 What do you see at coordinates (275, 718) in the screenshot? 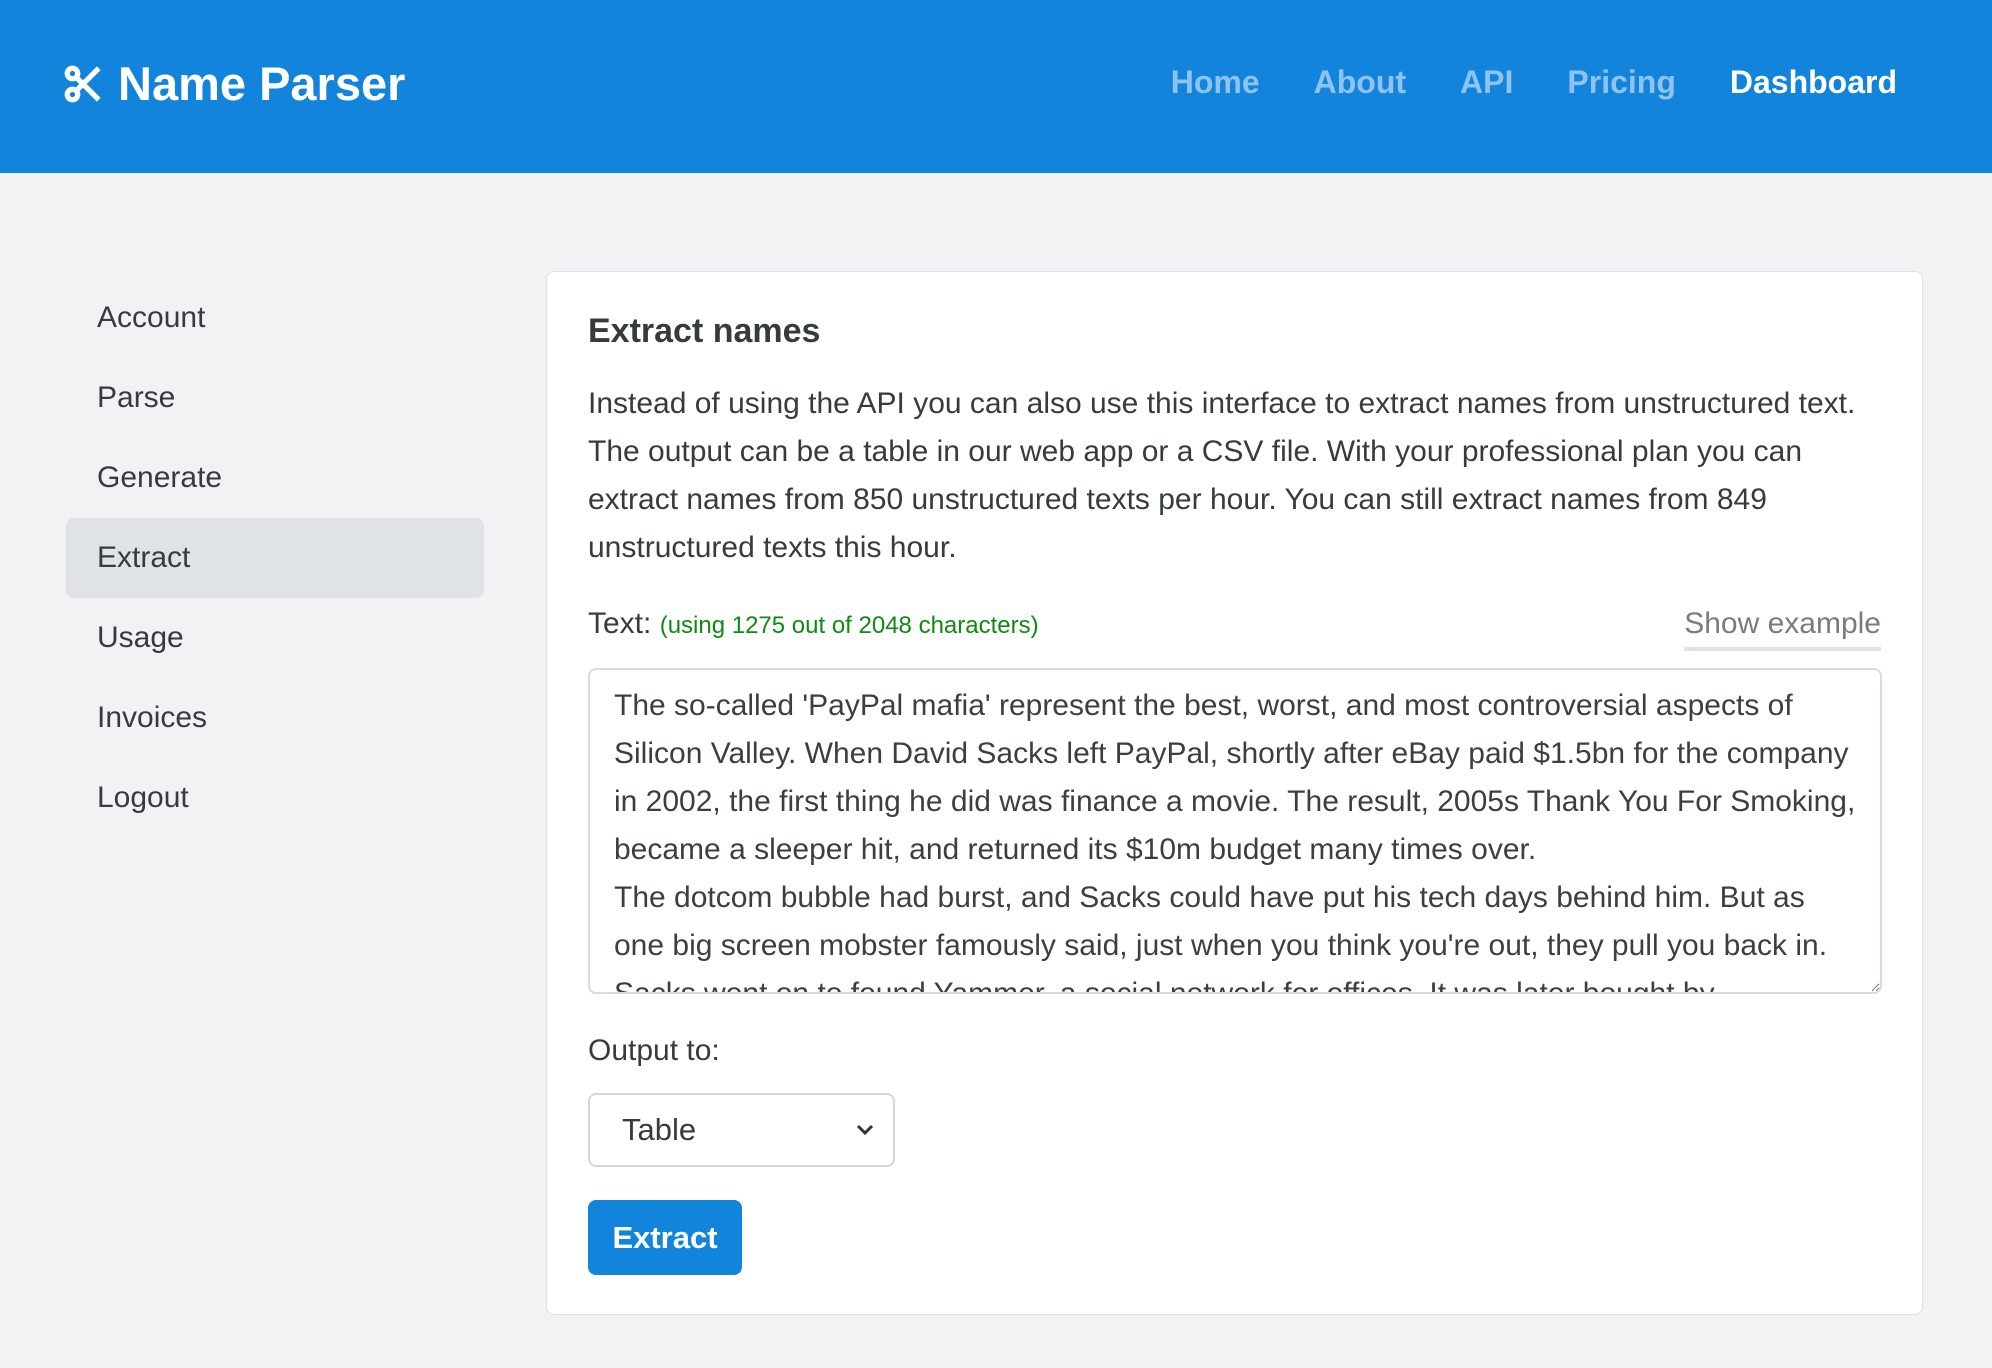
I see `sidebar-item-invoices: Invoices` at bounding box center [275, 718].